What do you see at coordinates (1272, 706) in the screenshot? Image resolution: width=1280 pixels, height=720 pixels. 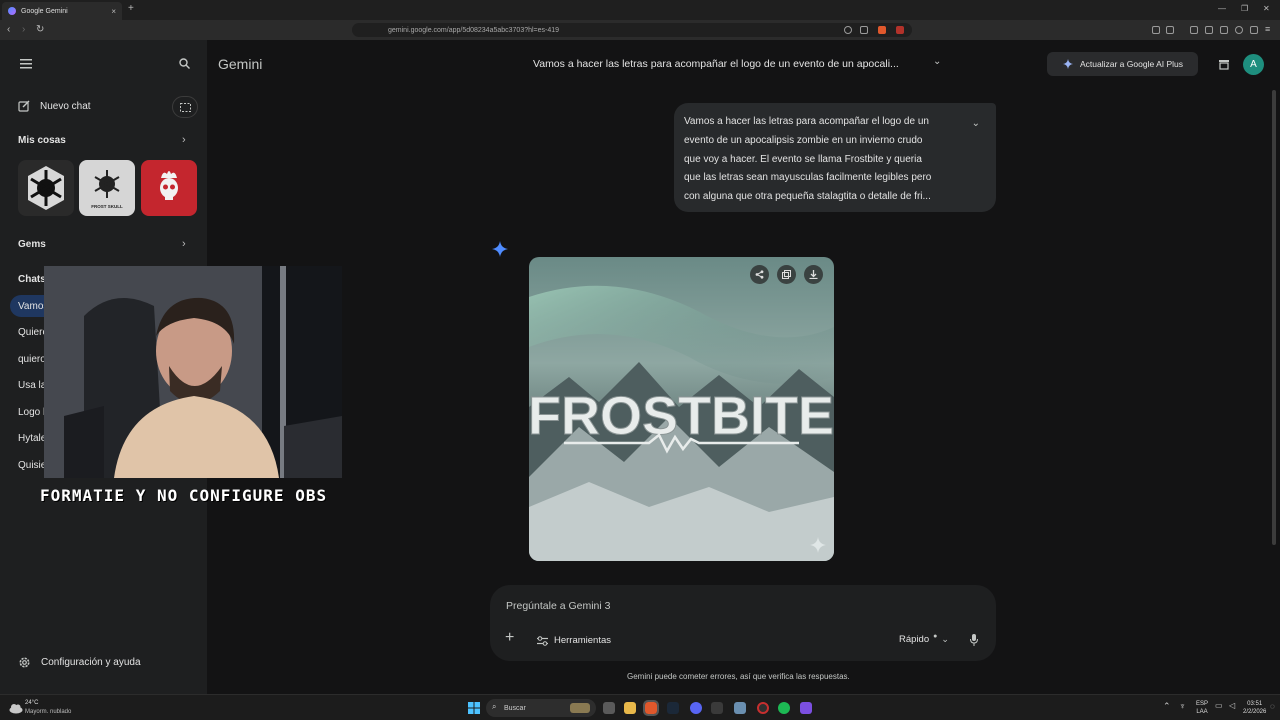 I see `notifications-icon: ◌` at bounding box center [1272, 706].